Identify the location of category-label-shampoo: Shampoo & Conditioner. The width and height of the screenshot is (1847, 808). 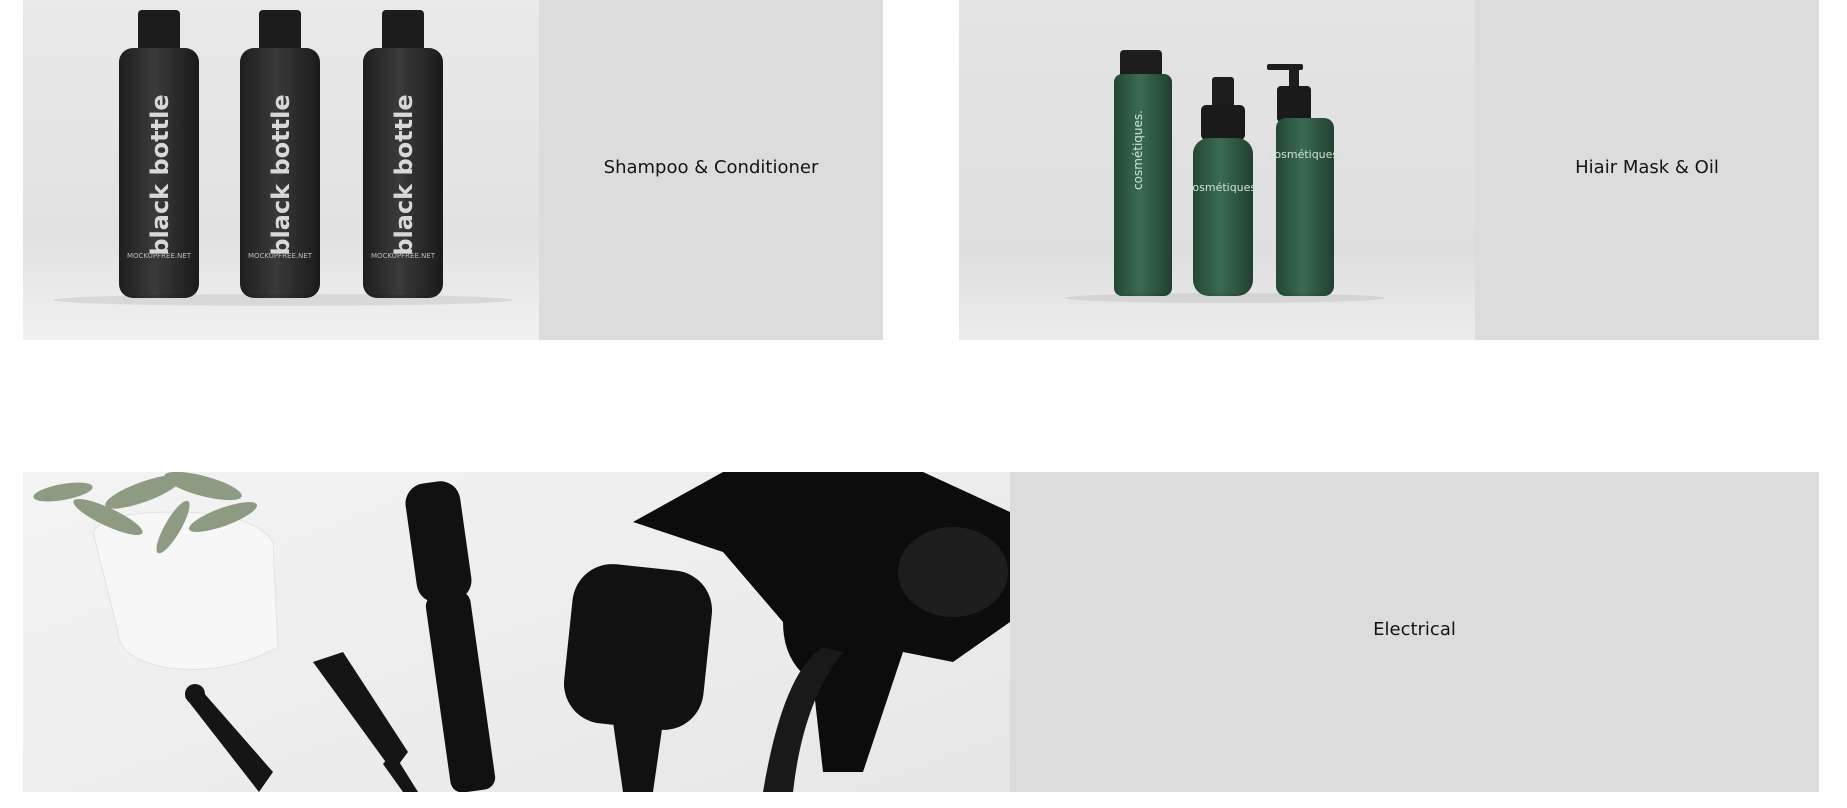
(711, 170).